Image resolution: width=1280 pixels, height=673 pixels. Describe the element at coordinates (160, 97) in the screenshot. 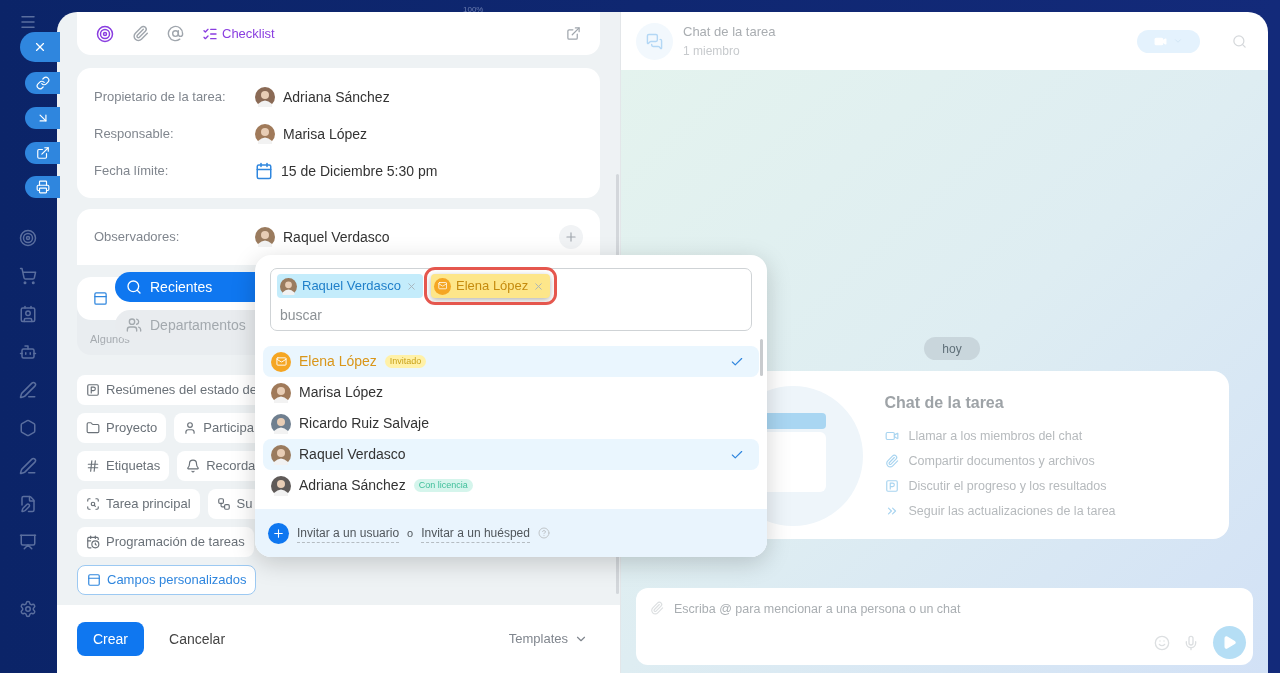

I see `field-label: Propietario de la tarea:` at that location.